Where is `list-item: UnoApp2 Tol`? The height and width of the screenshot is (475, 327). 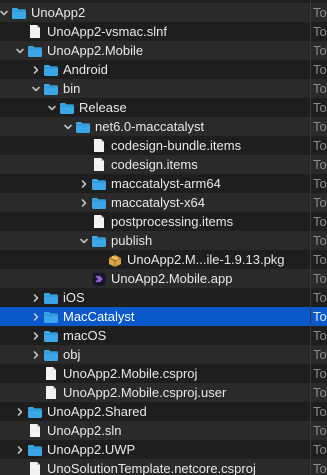
list-item: UnoApp2 Tol is located at coordinates (163, 12).